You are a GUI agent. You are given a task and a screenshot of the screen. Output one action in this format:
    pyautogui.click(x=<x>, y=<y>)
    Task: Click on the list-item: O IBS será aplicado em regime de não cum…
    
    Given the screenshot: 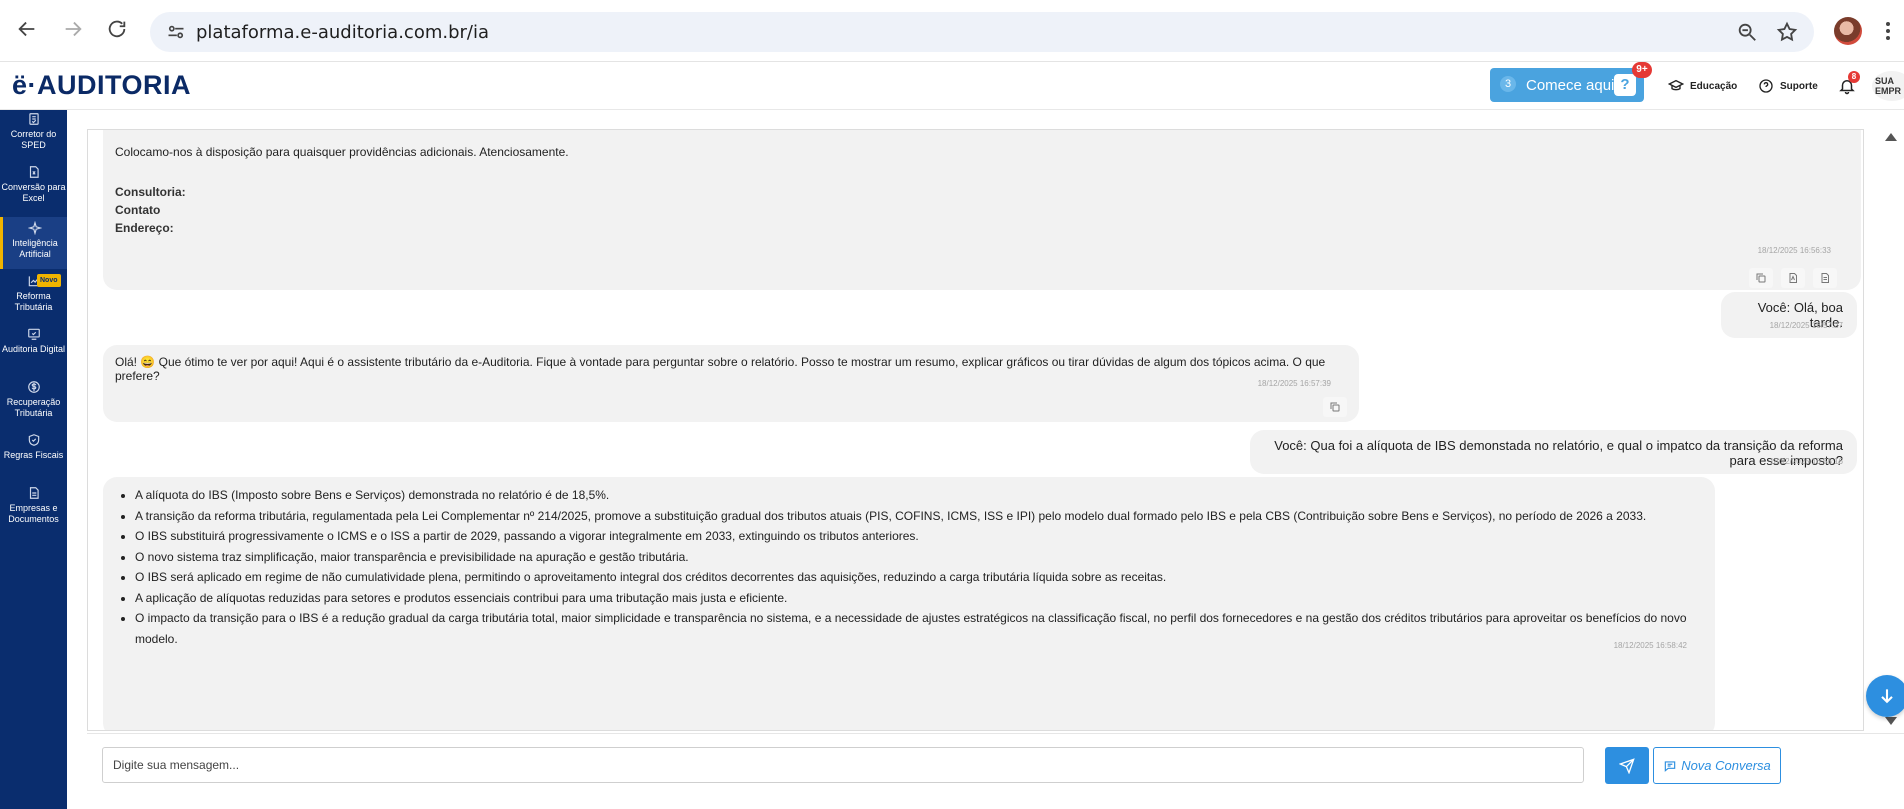 What is the action you would take?
    pyautogui.click(x=919, y=577)
    